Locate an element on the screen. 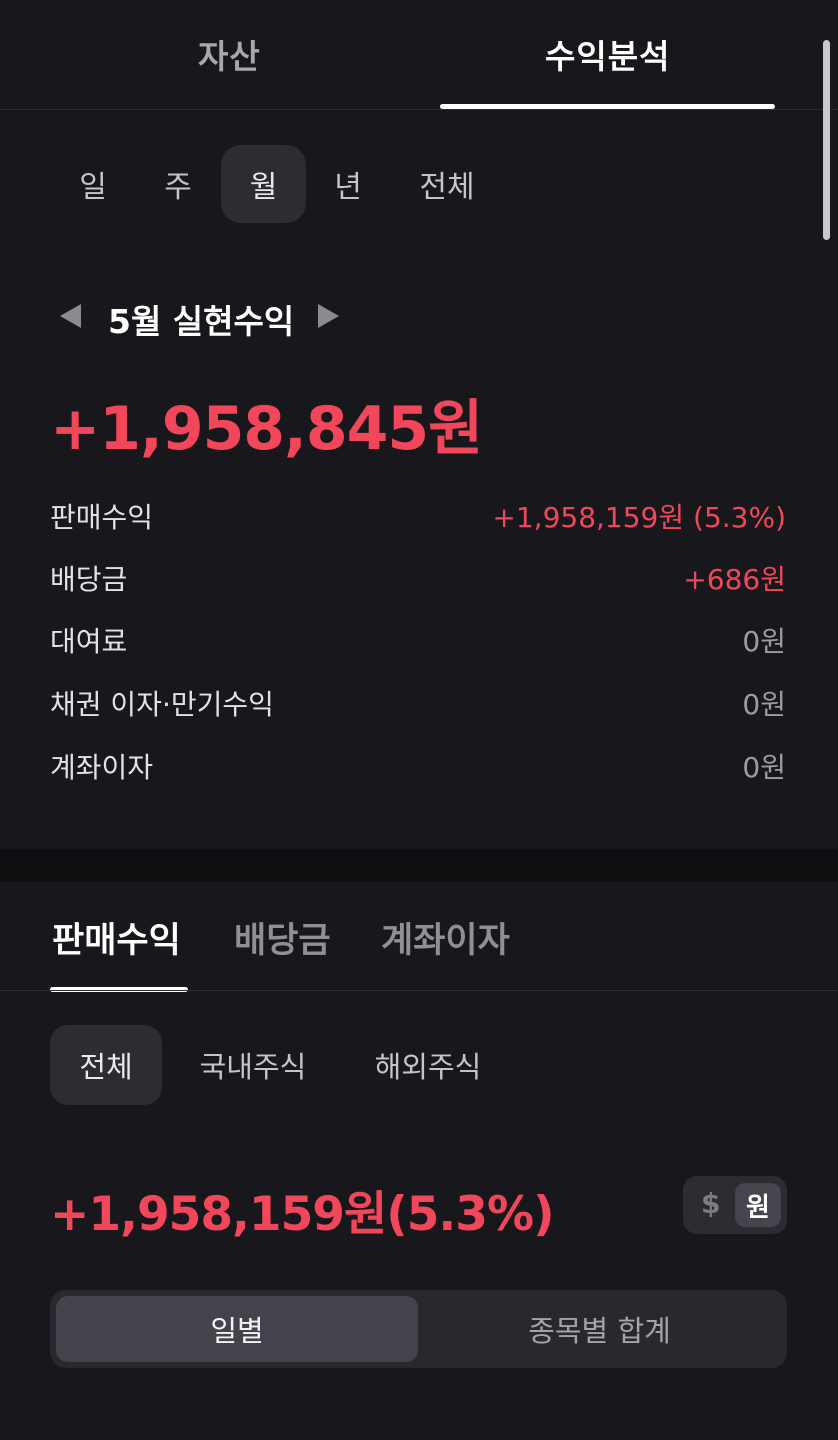 This screenshot has height=1440, width=838. top-tab-bar: 자산 수익분석 is located at coordinates (419, 55).